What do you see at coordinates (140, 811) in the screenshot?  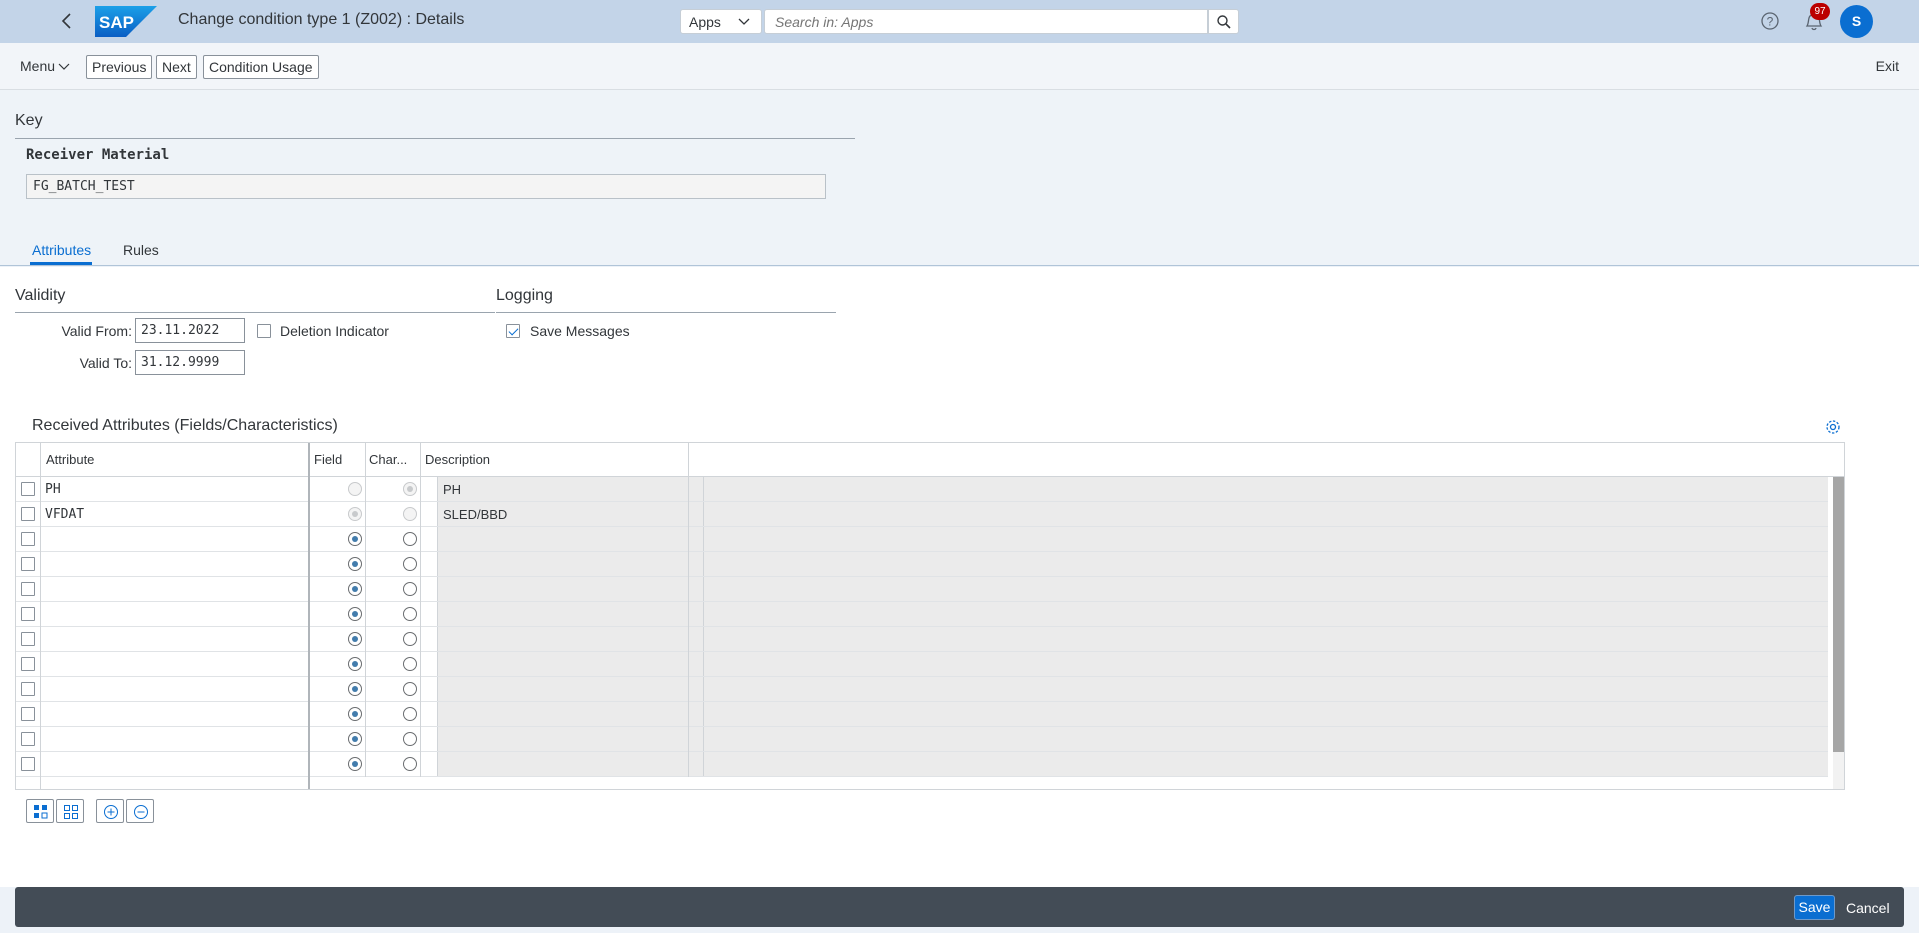 I see `remove-row-button` at bounding box center [140, 811].